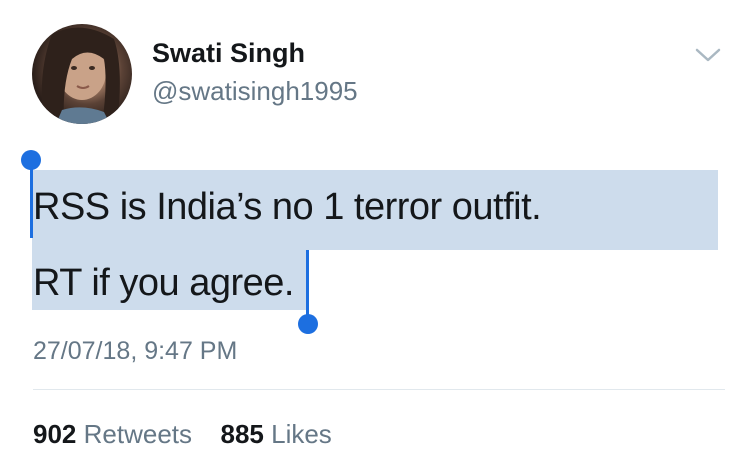 The width and height of the screenshot is (750, 473). I want to click on chevron-down-icon, so click(708, 55).